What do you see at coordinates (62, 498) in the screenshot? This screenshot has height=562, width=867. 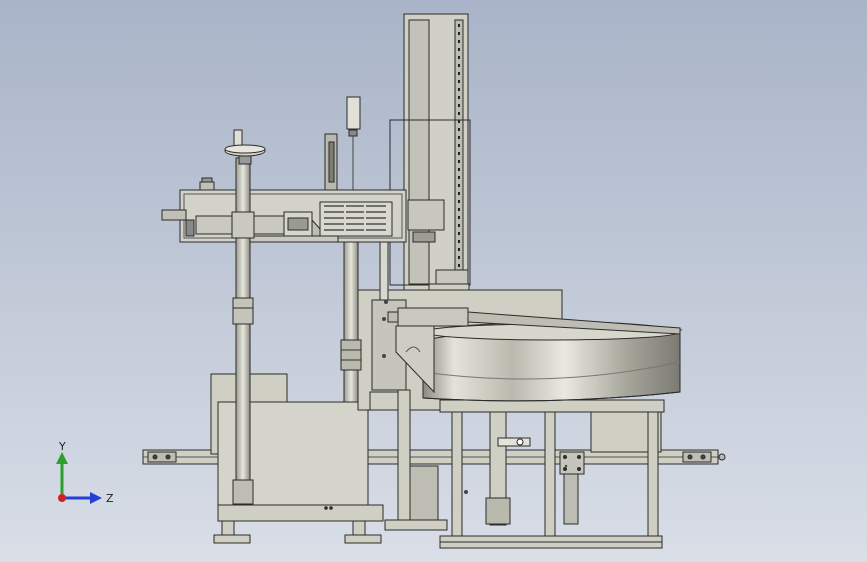 I see `origin-marker` at bounding box center [62, 498].